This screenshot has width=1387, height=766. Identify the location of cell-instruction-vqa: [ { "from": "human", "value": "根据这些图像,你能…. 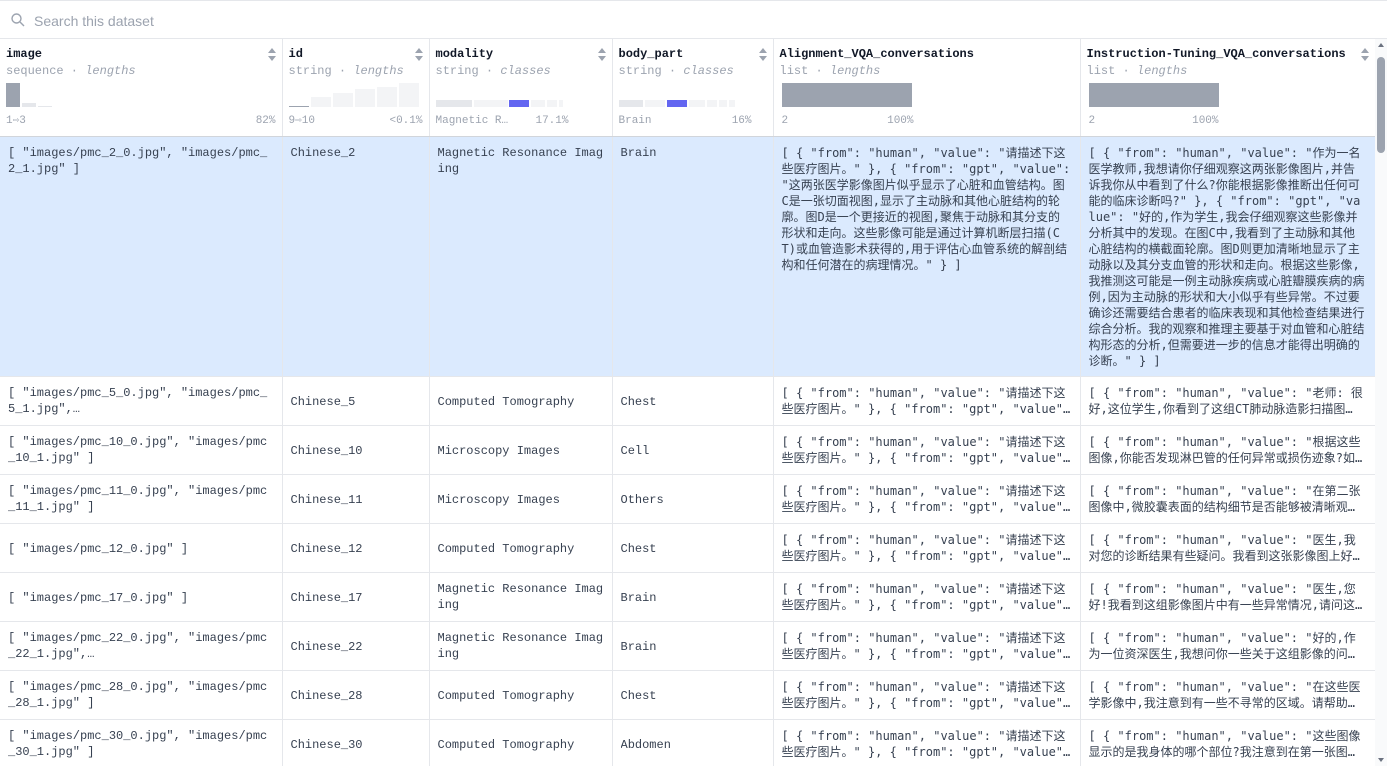
(1227, 450).